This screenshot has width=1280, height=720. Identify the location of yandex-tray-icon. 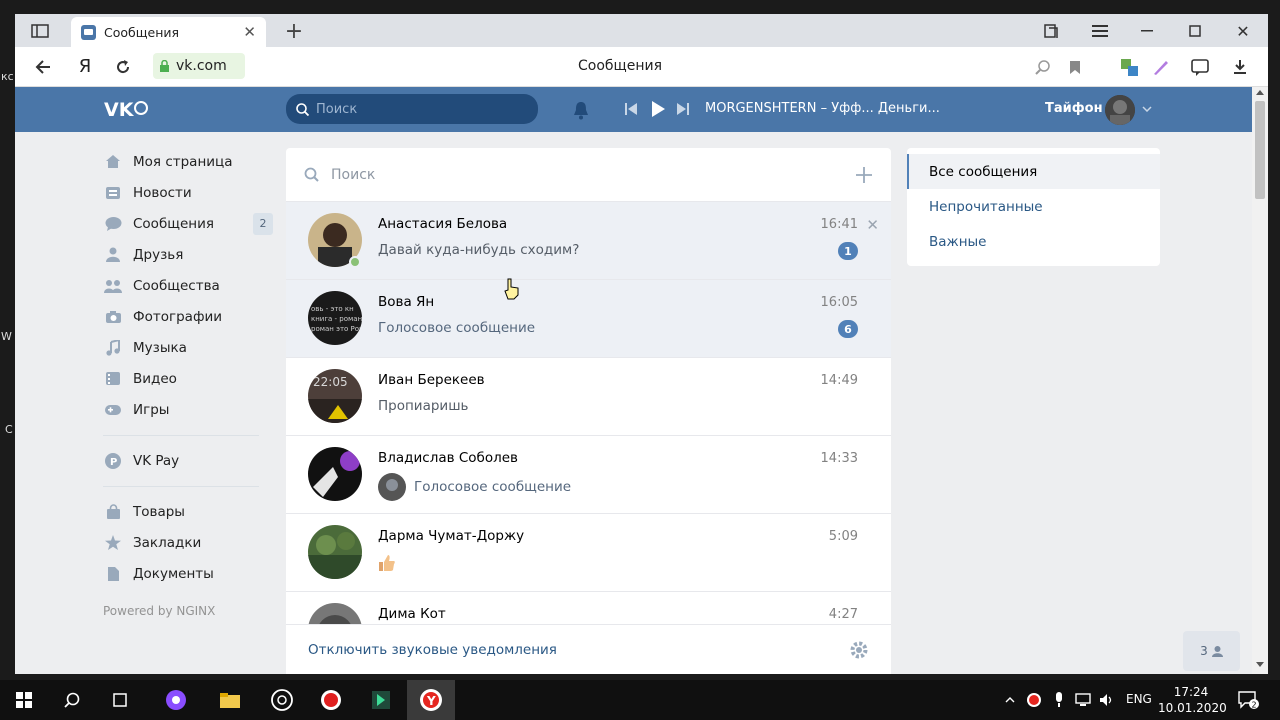
(1034, 700).